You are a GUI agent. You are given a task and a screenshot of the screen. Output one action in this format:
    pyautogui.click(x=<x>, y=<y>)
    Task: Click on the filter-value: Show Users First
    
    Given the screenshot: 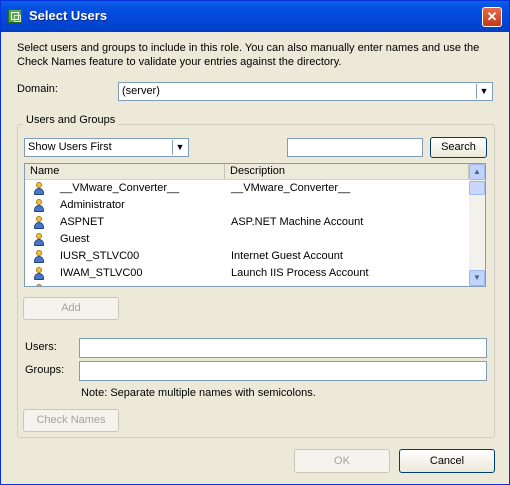 What is the action you would take?
    pyautogui.click(x=70, y=147)
    